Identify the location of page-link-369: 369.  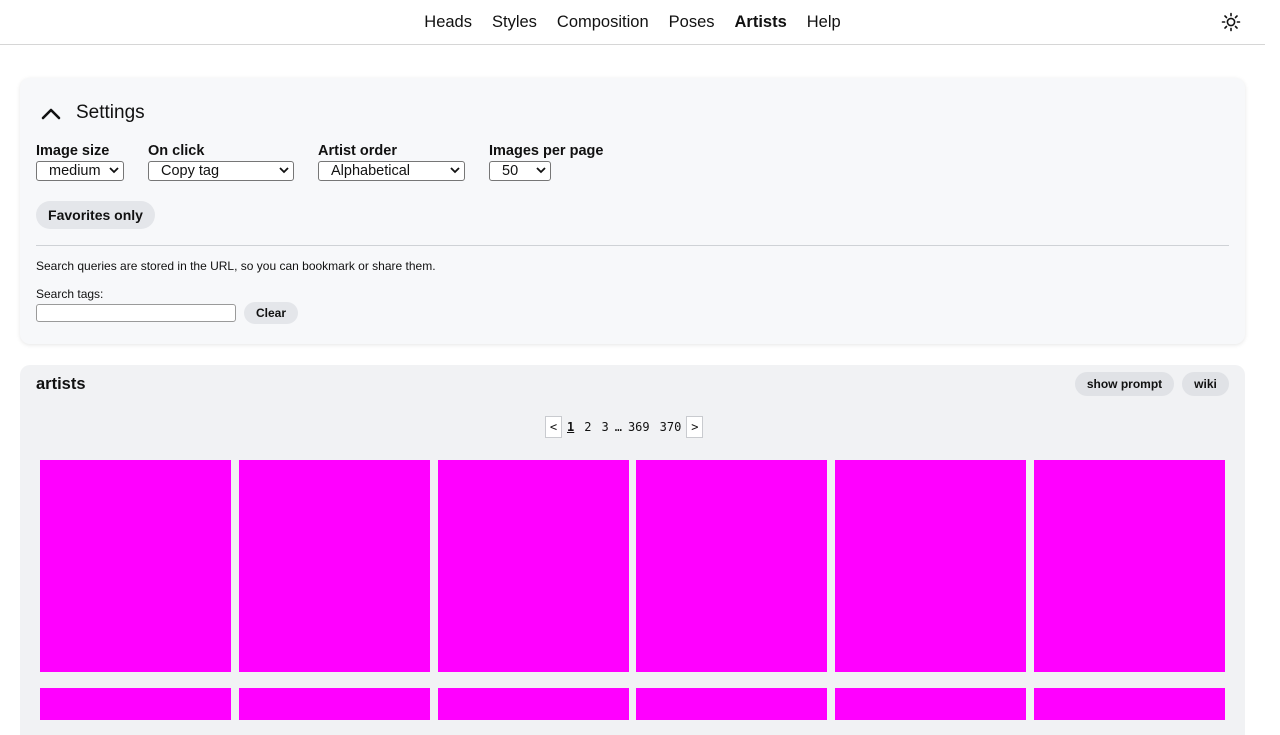
(639, 427).